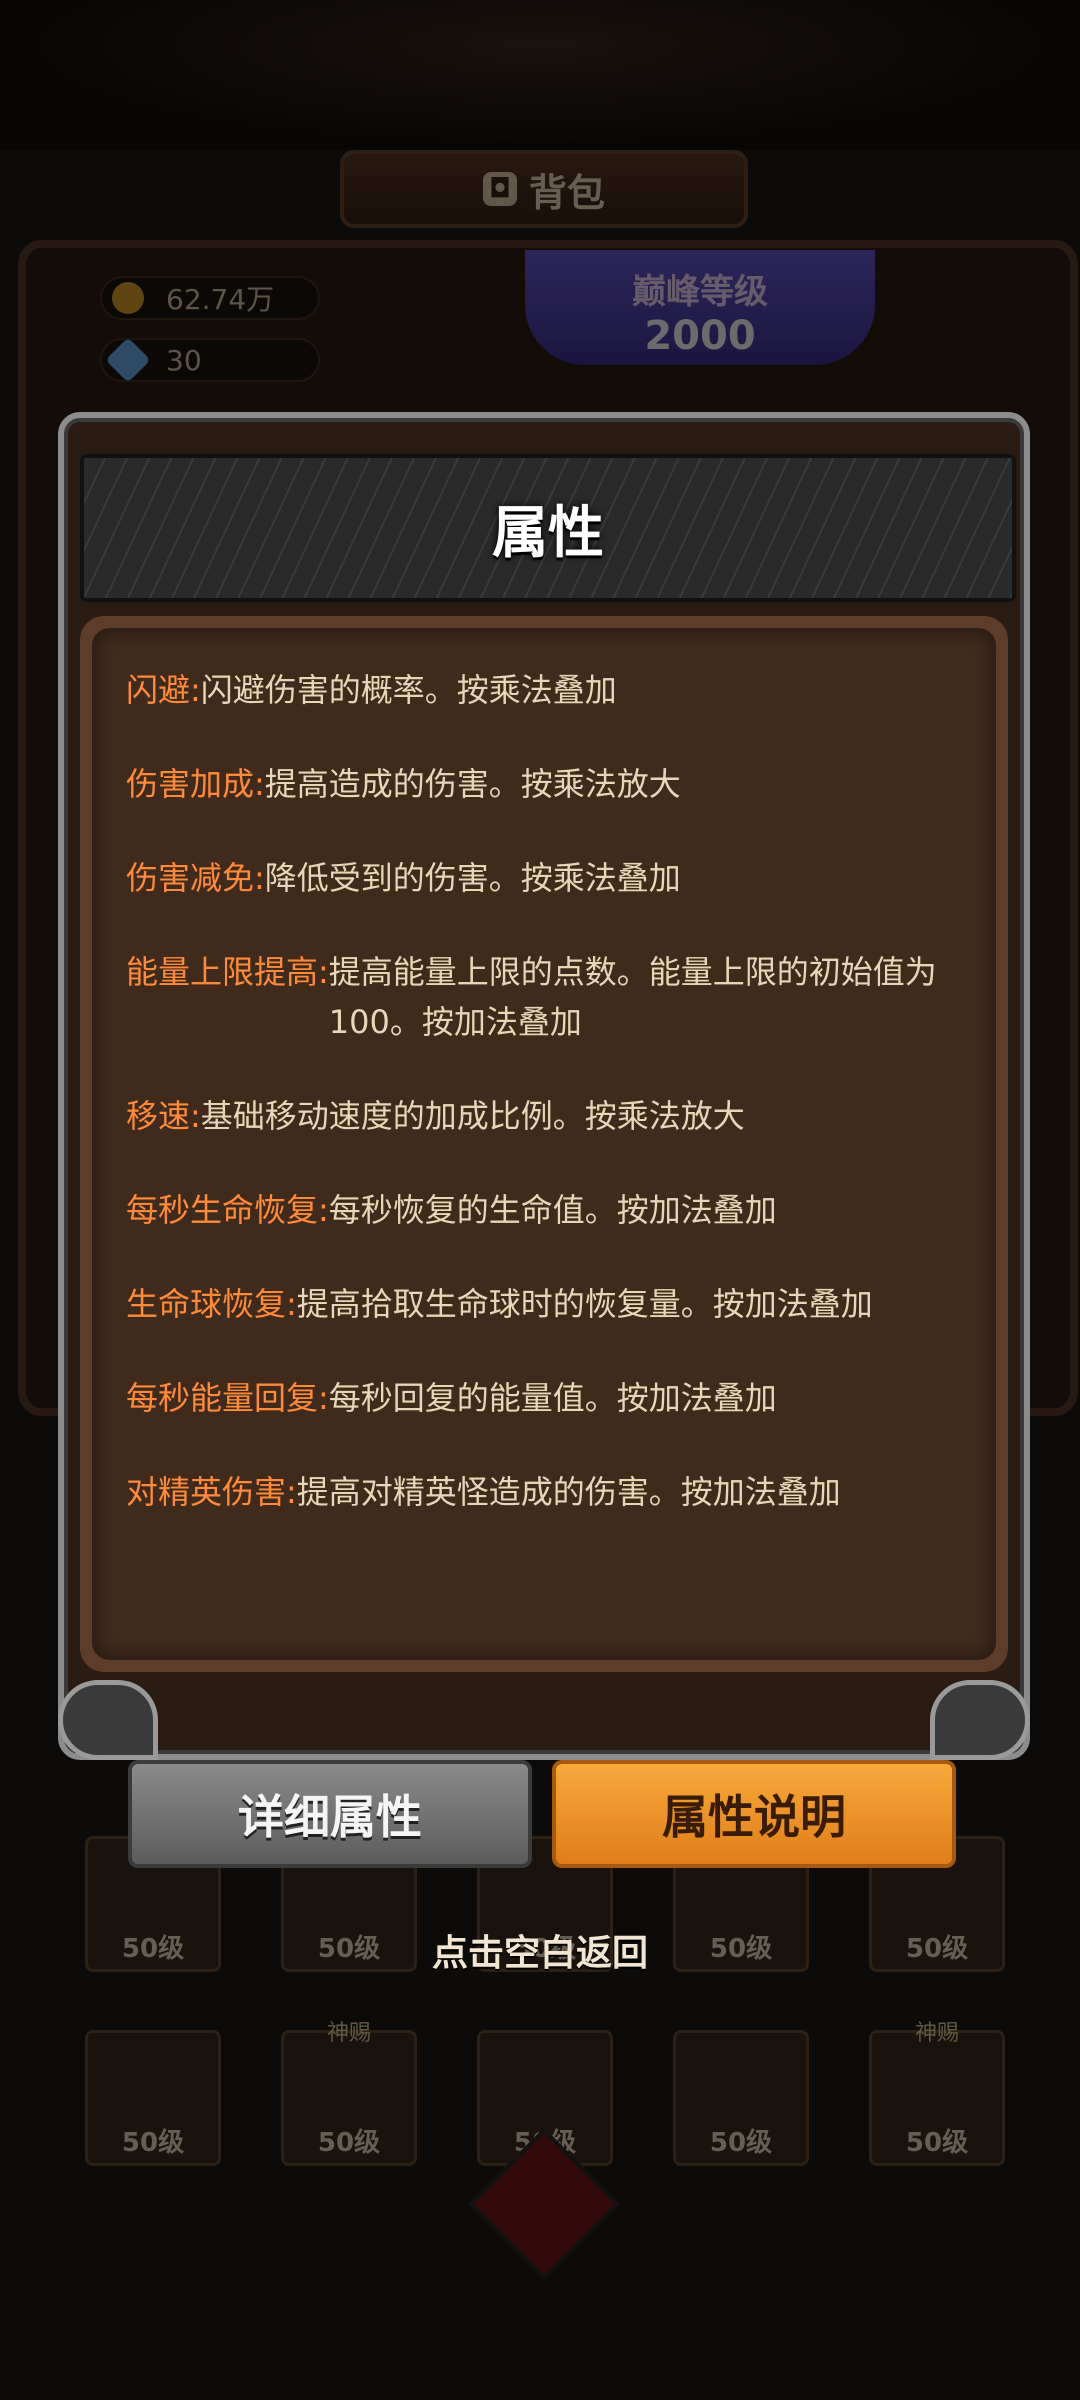  What do you see at coordinates (700, 336) in the screenshot?
I see `peak-level-value: 2000` at bounding box center [700, 336].